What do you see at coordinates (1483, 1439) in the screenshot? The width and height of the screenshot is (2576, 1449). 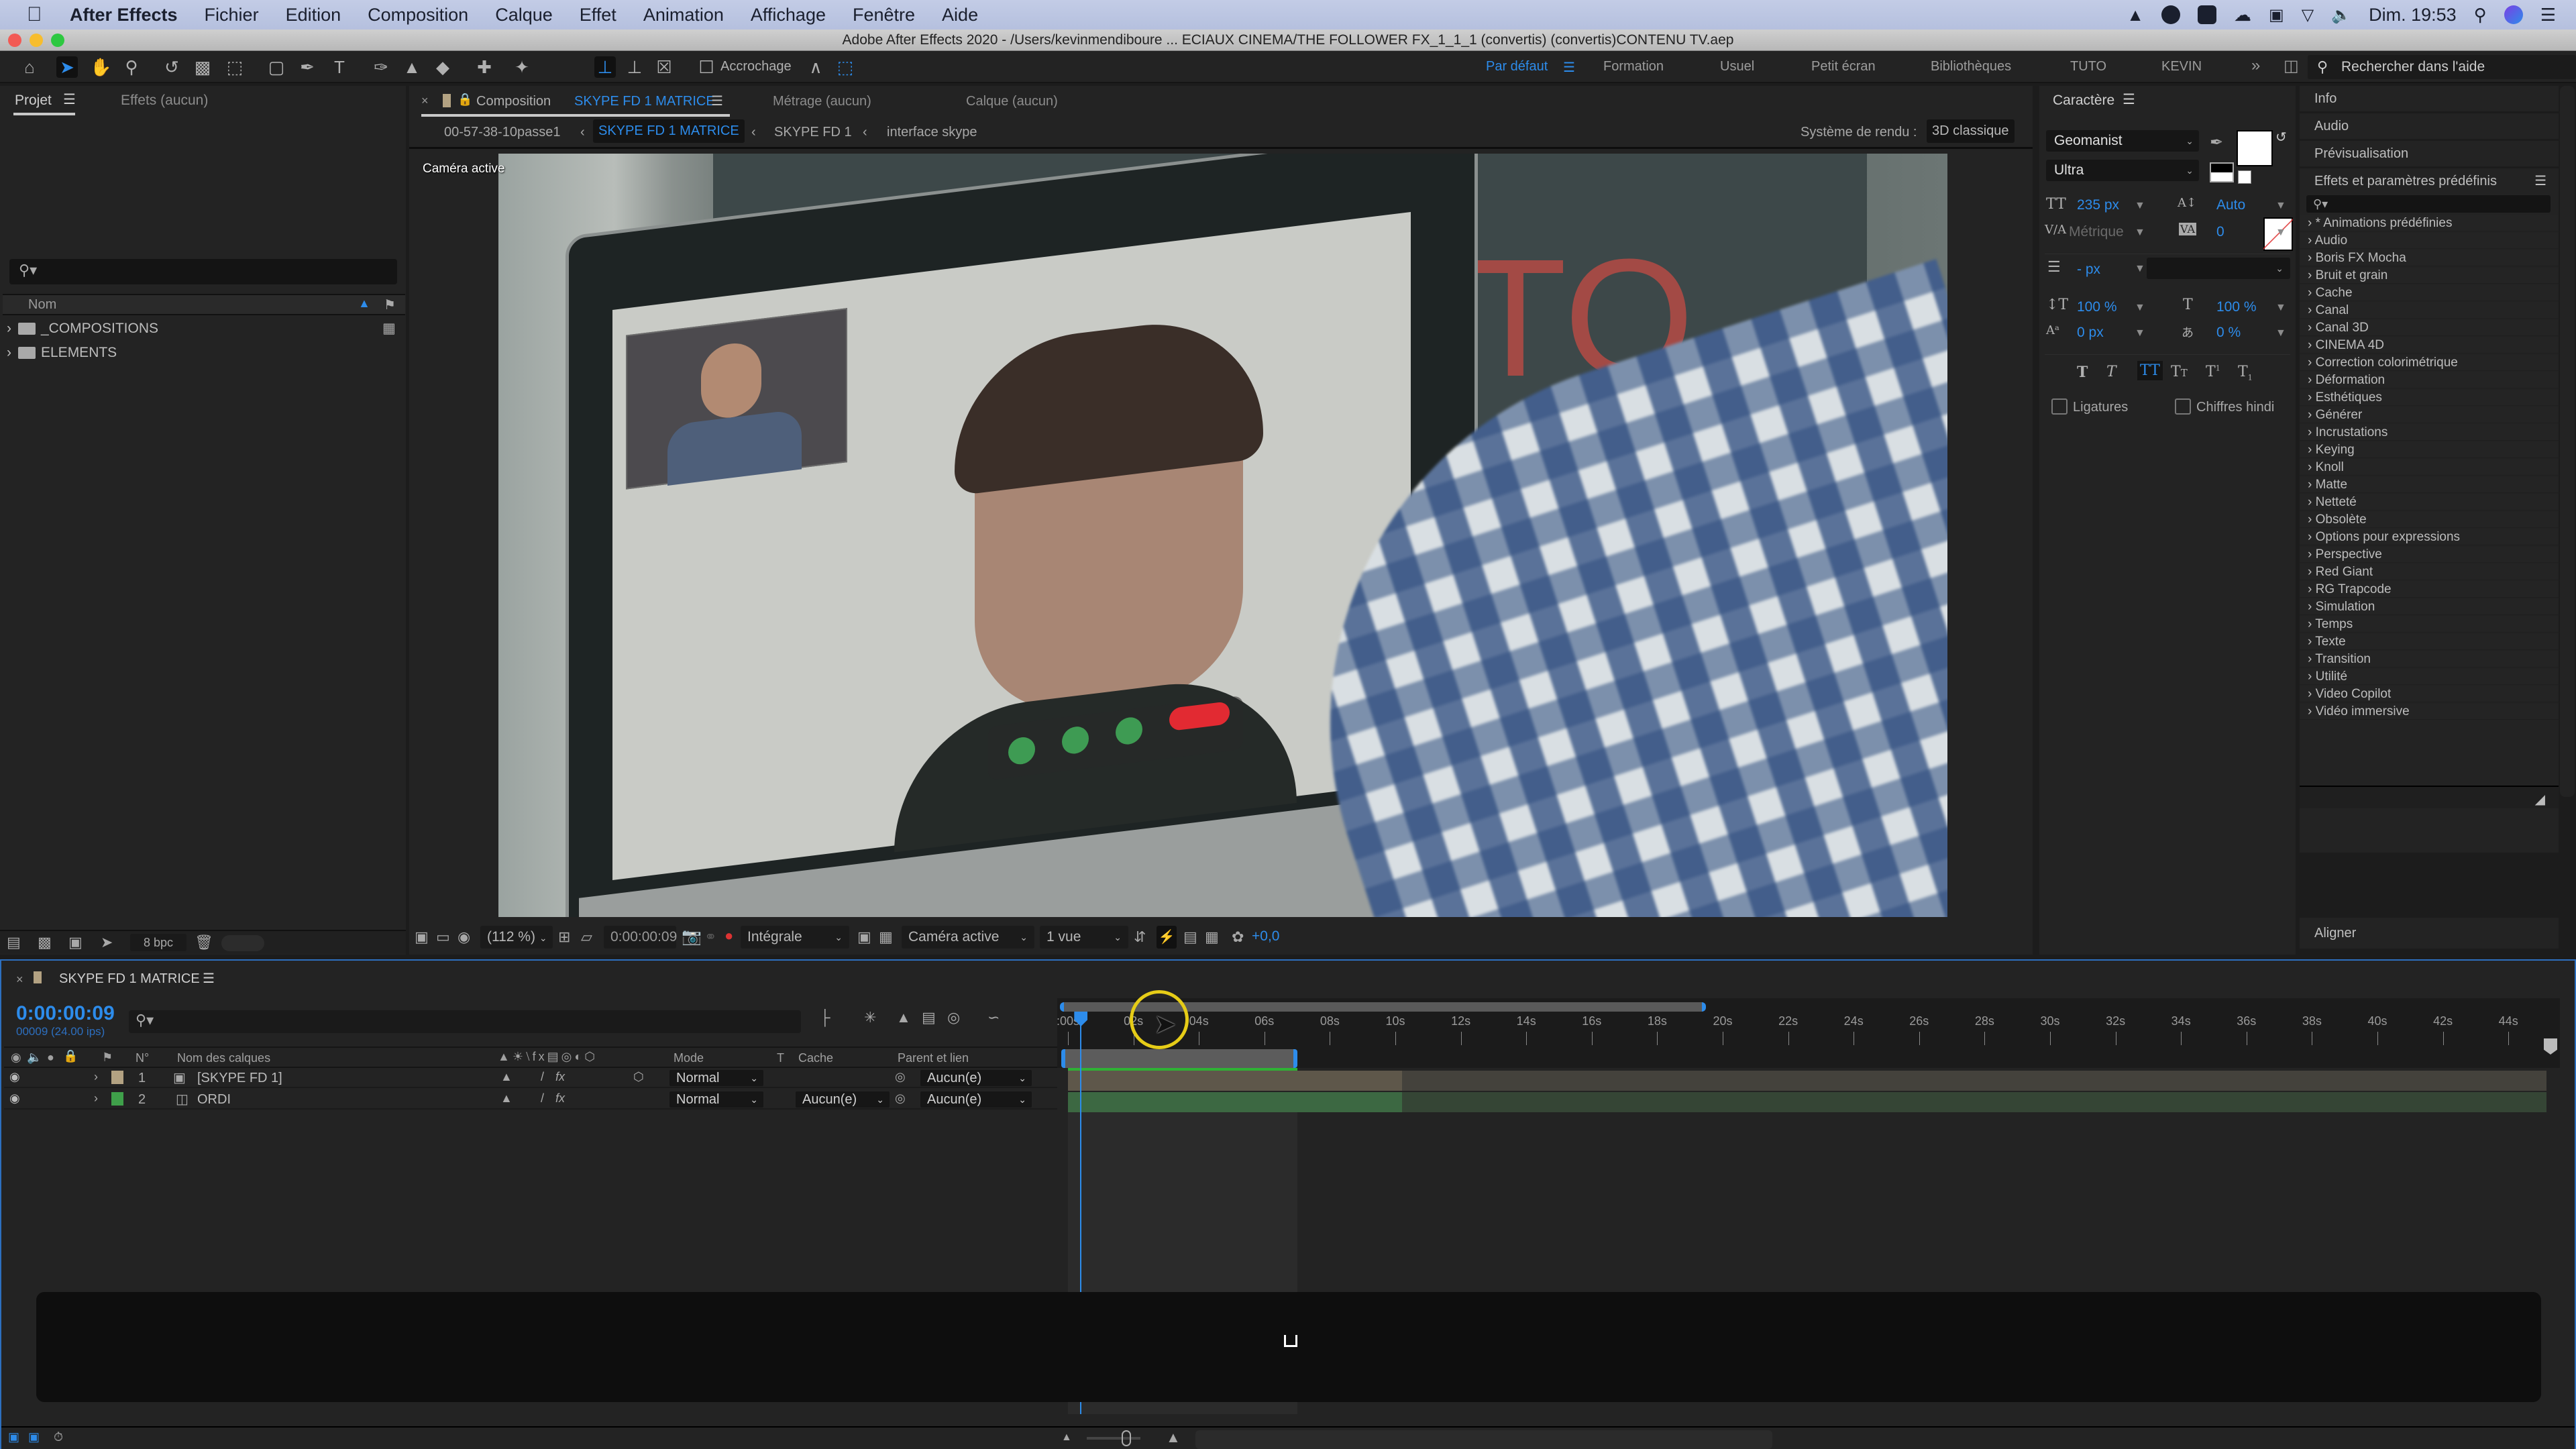 I see `timeline-horizontal-scrollbar` at bounding box center [1483, 1439].